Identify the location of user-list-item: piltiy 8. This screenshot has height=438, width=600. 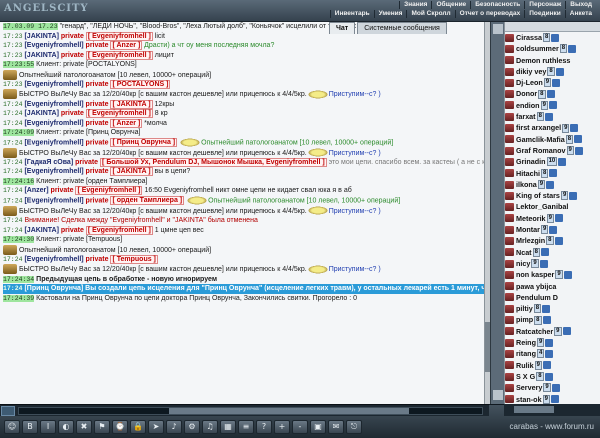
(552, 308).